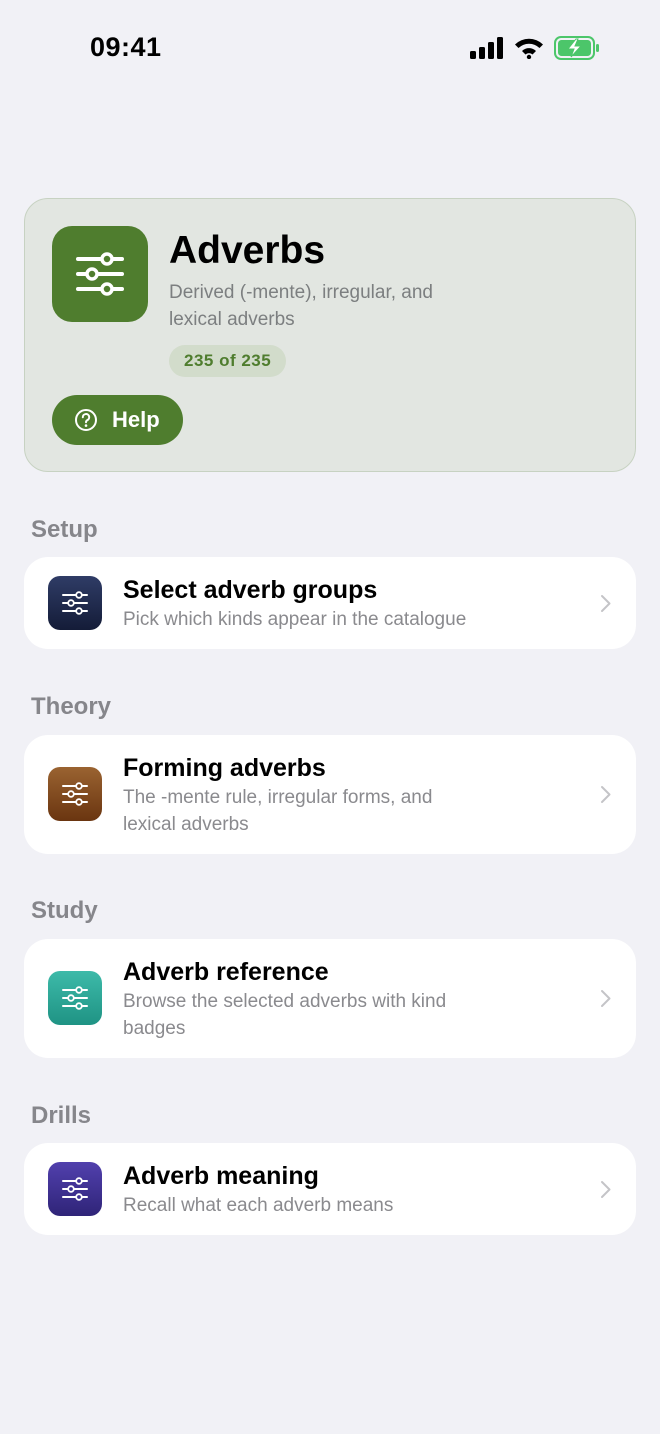 This screenshot has height=1434, width=660. Describe the element at coordinates (126, 47) in the screenshot. I see `status-time: 09:41` at that location.